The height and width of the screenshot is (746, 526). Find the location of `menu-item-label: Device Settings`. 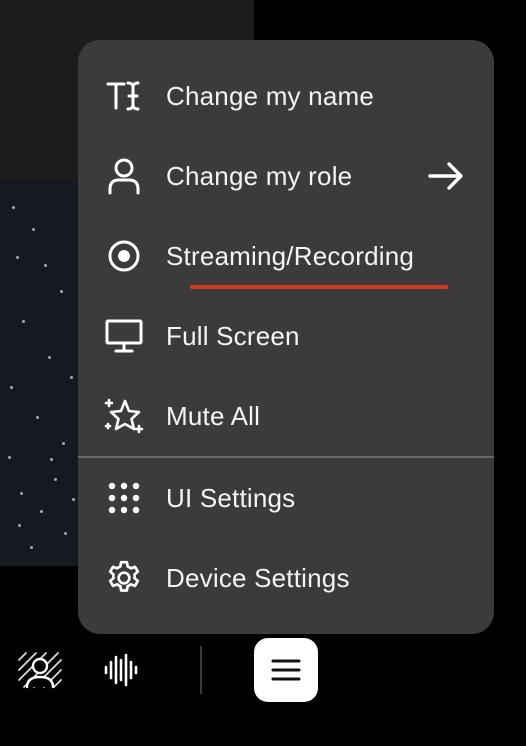

menu-item-label: Device Settings is located at coordinates (258, 577).